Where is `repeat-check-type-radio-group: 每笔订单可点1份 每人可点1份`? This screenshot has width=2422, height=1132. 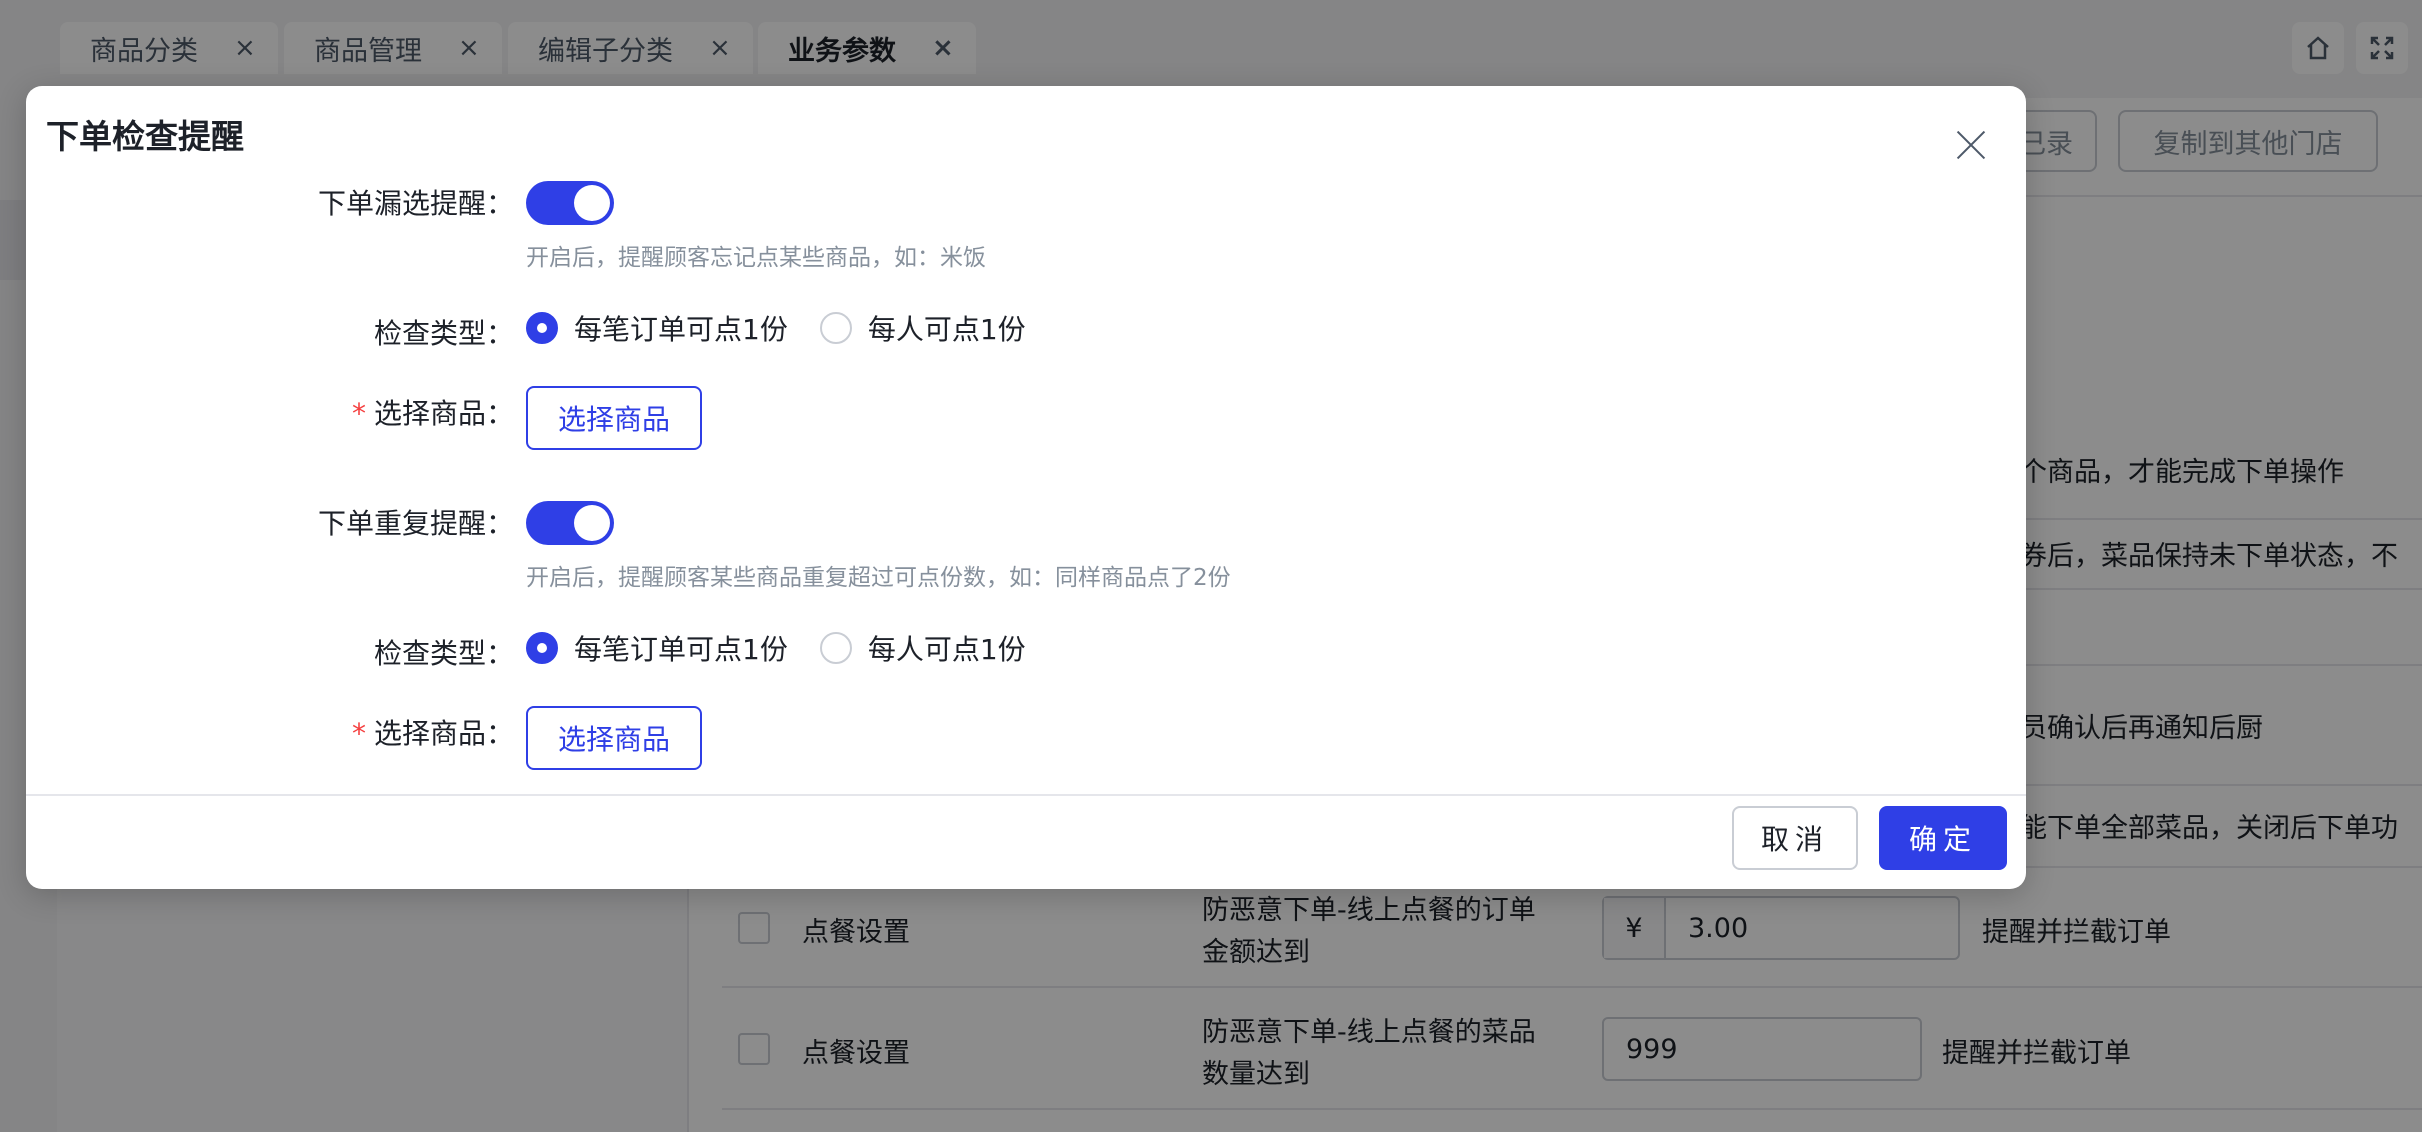 repeat-check-type-radio-group: 每笔订单可点1份 每人可点1份 is located at coordinates (792, 648).